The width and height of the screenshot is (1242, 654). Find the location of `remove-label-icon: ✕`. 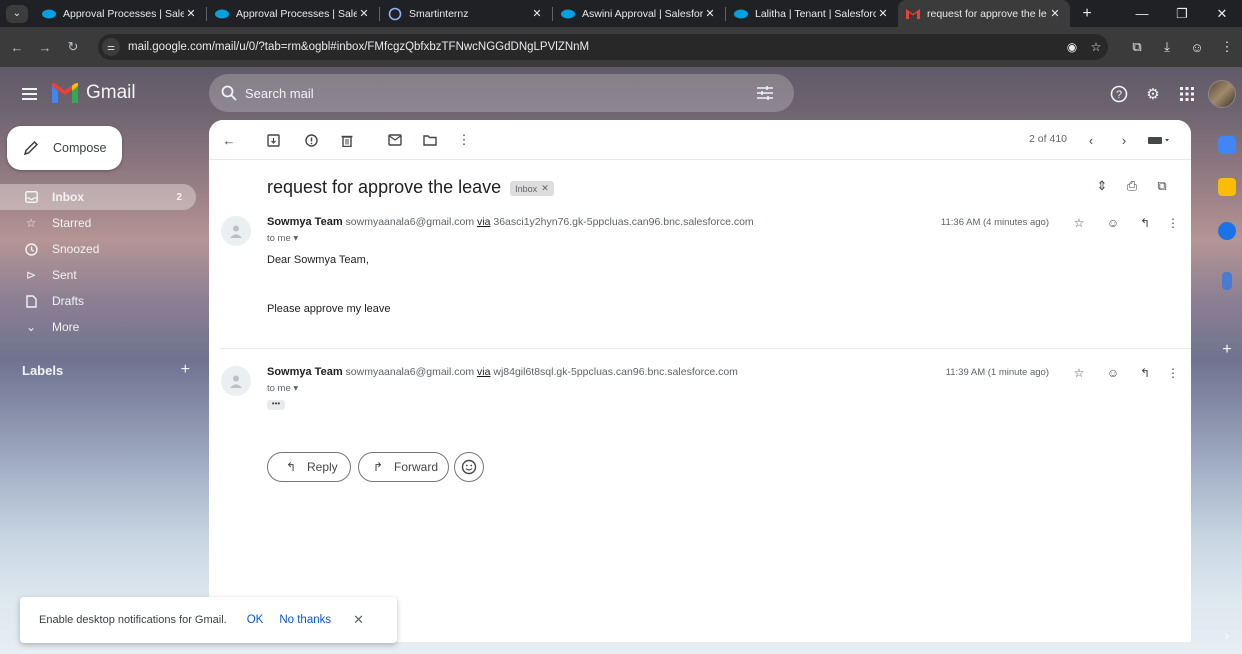

remove-label-icon: ✕ is located at coordinates (545, 188).